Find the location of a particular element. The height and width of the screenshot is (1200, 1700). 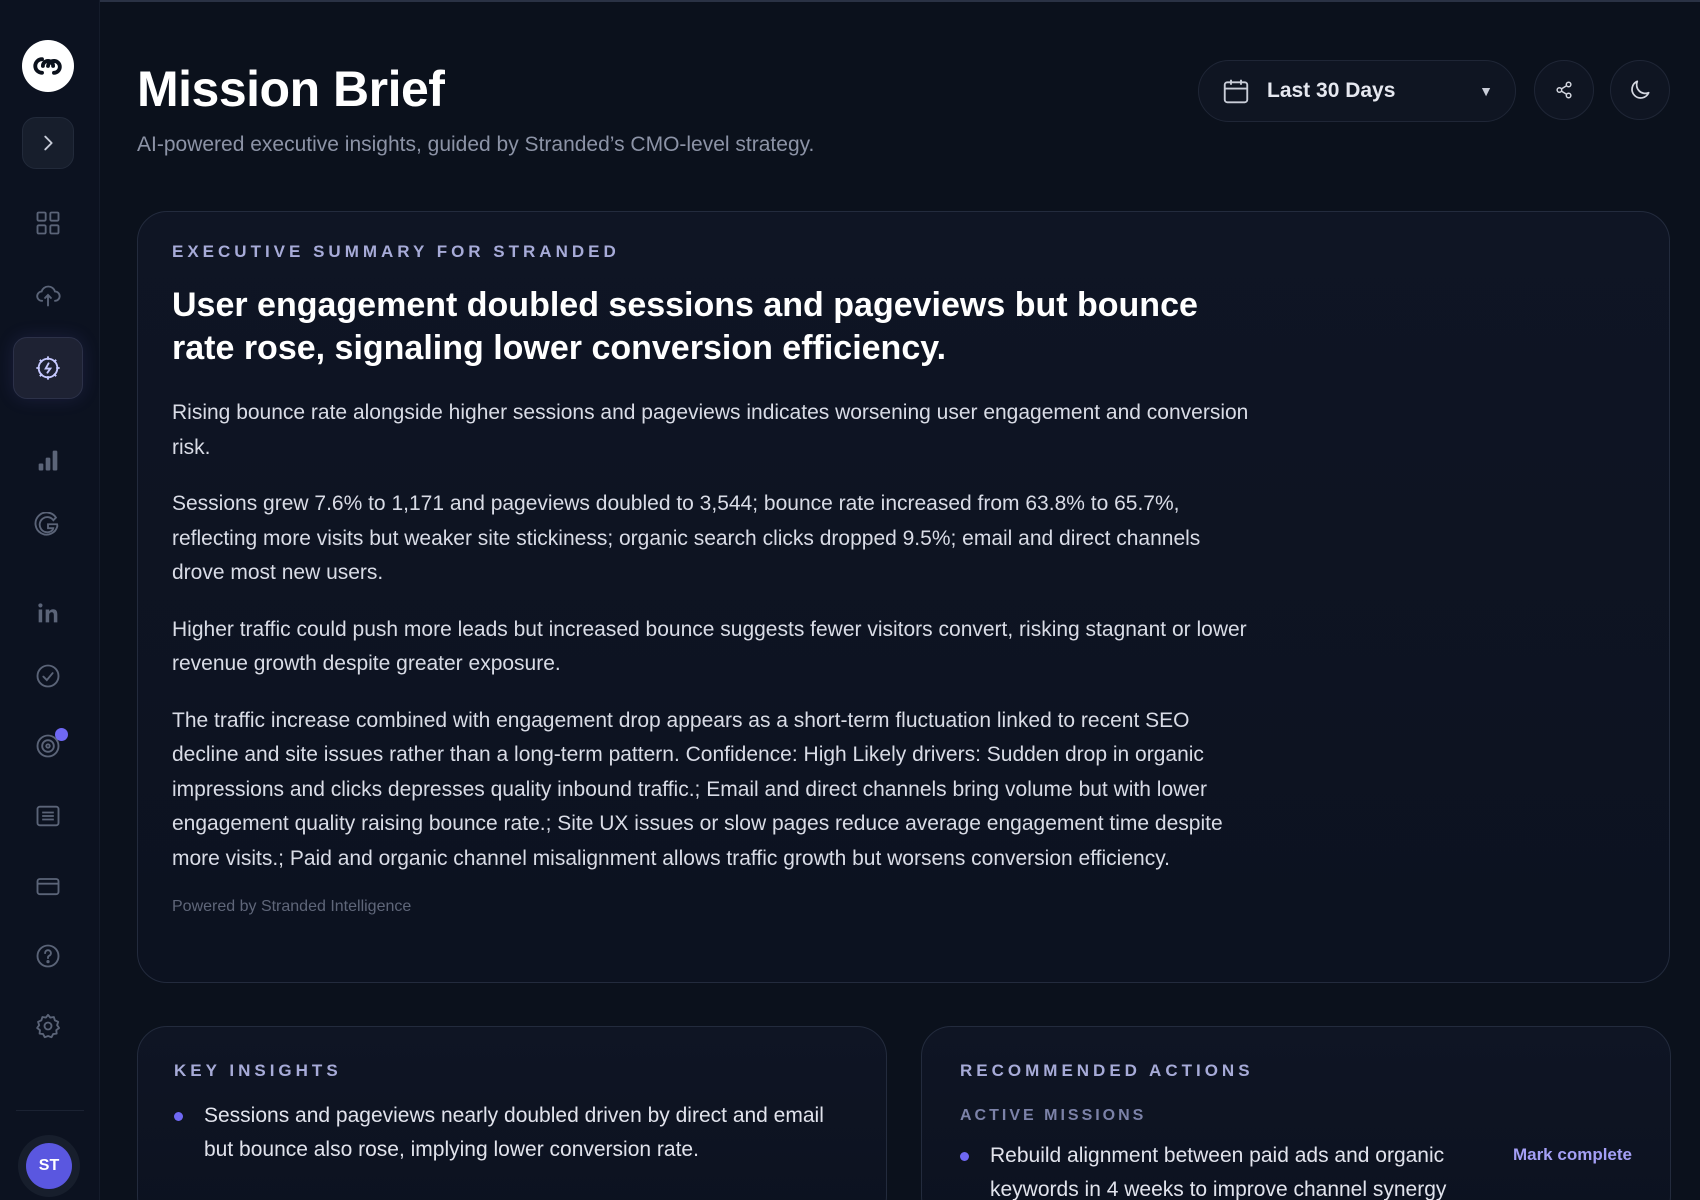

sidebar-item-settings is located at coordinates (48, 1026).